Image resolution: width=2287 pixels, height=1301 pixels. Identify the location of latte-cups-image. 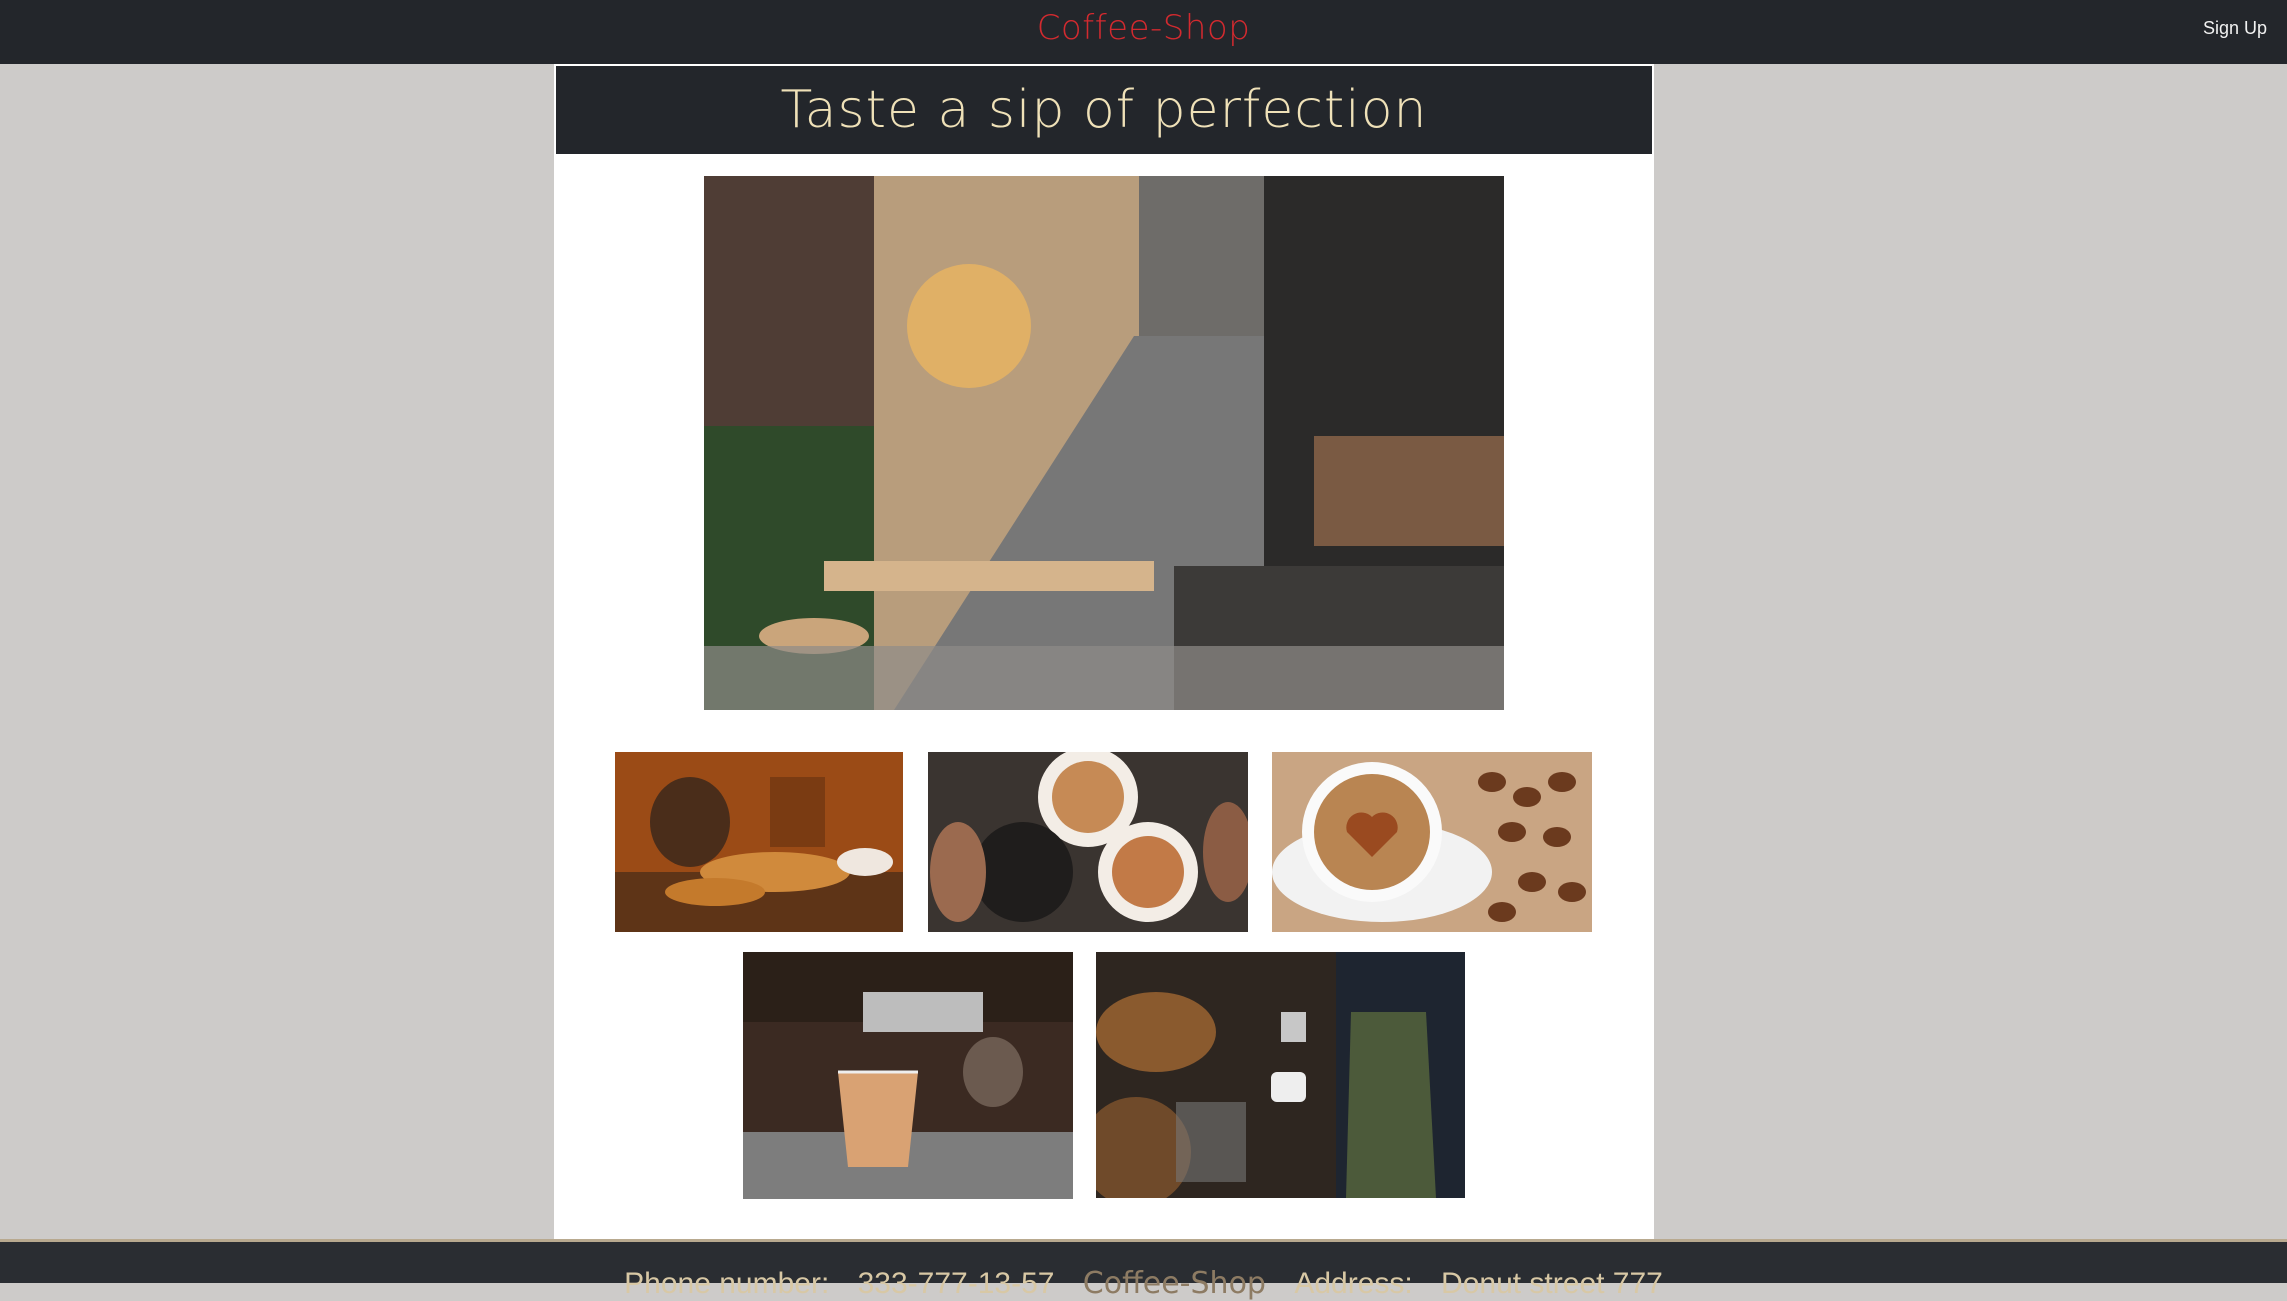
(1088, 842).